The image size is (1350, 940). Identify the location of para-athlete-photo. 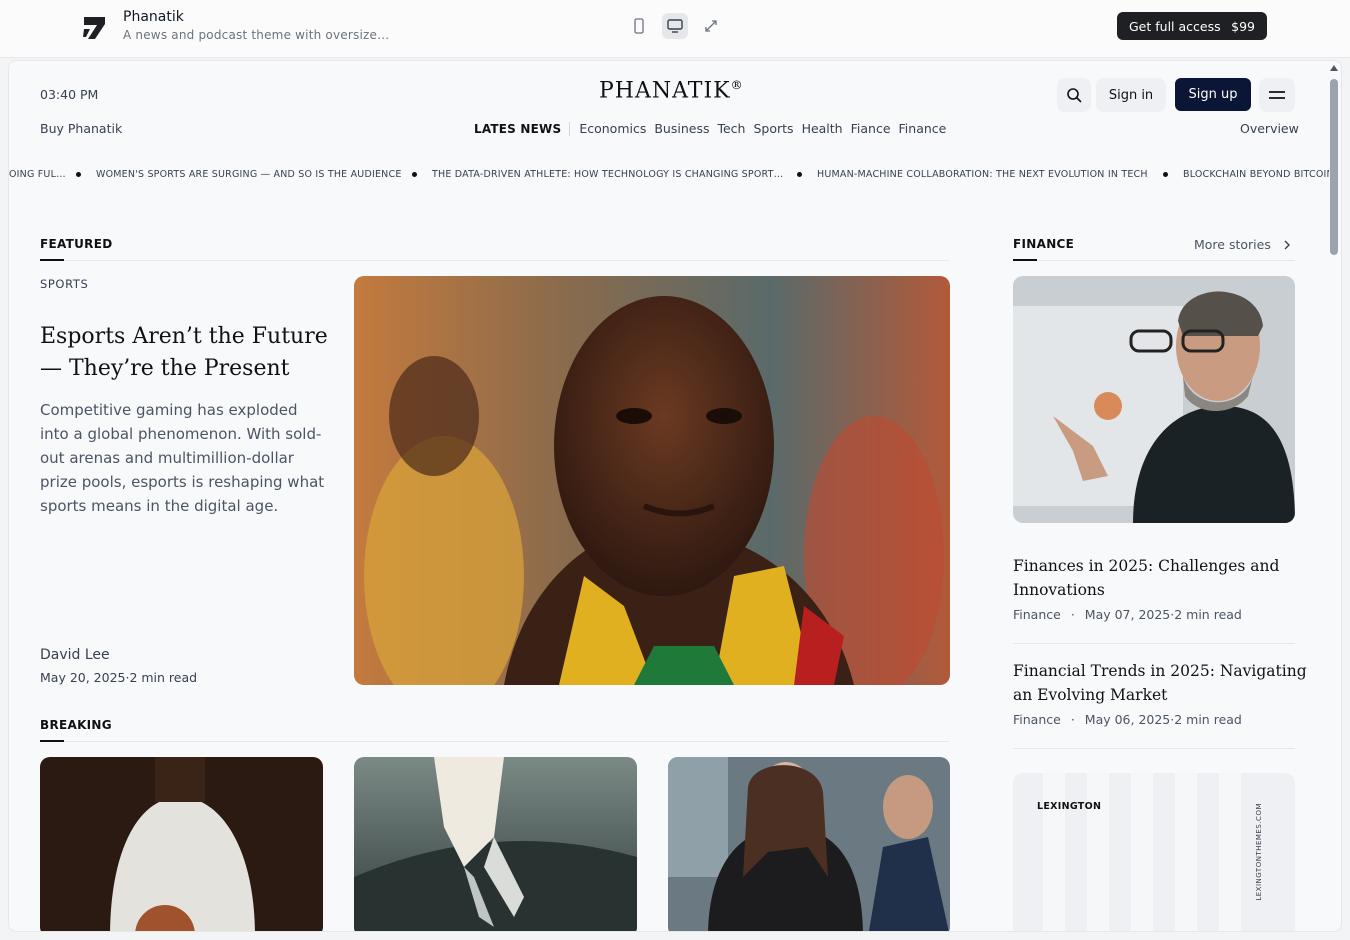
(495, 844).